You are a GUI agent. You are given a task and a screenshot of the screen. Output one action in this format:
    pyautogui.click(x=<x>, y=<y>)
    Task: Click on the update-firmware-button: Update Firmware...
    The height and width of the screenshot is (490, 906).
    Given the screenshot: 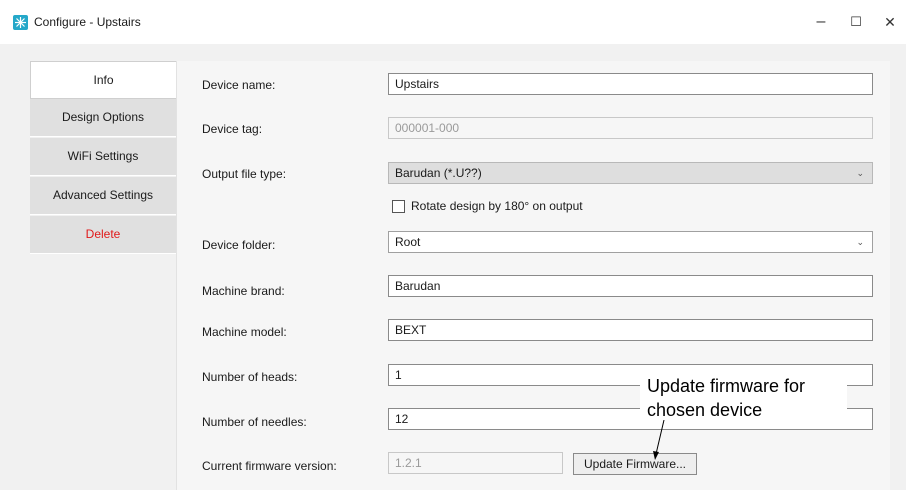 What is the action you would take?
    pyautogui.click(x=635, y=464)
    